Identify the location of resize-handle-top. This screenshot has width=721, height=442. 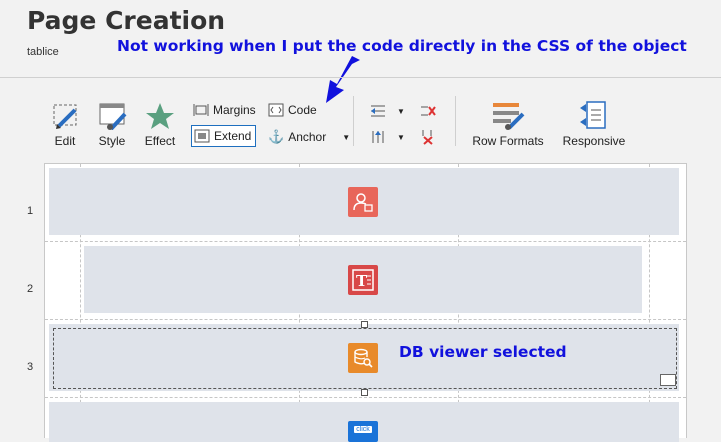
(364, 324).